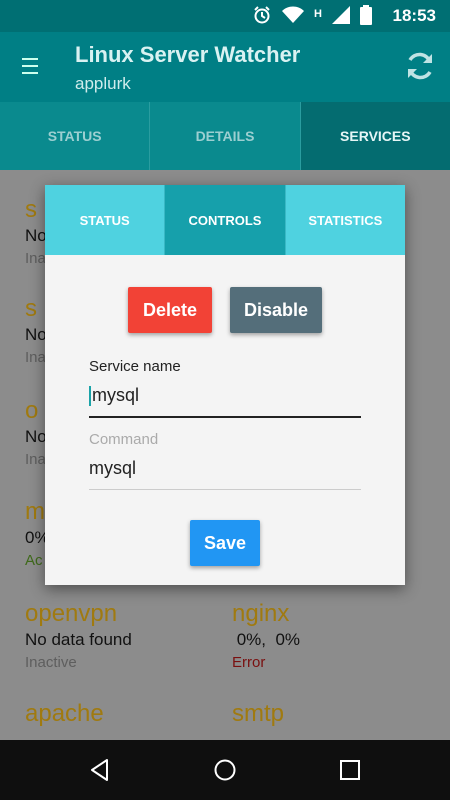 The width and height of the screenshot is (450, 800). What do you see at coordinates (100, 770) in the screenshot?
I see `back-icon` at bounding box center [100, 770].